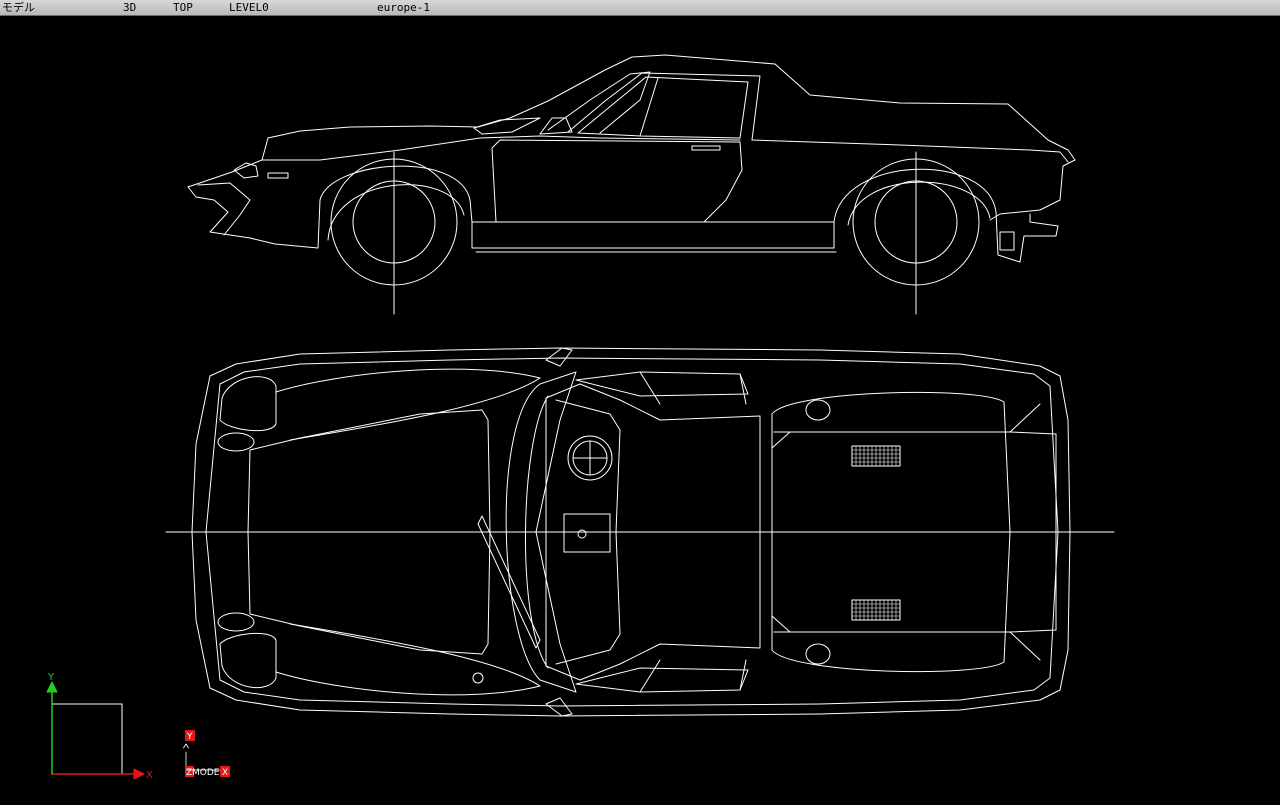  What do you see at coordinates (693, 388) in the screenshot?
I see `top-window-upper-frame` at bounding box center [693, 388].